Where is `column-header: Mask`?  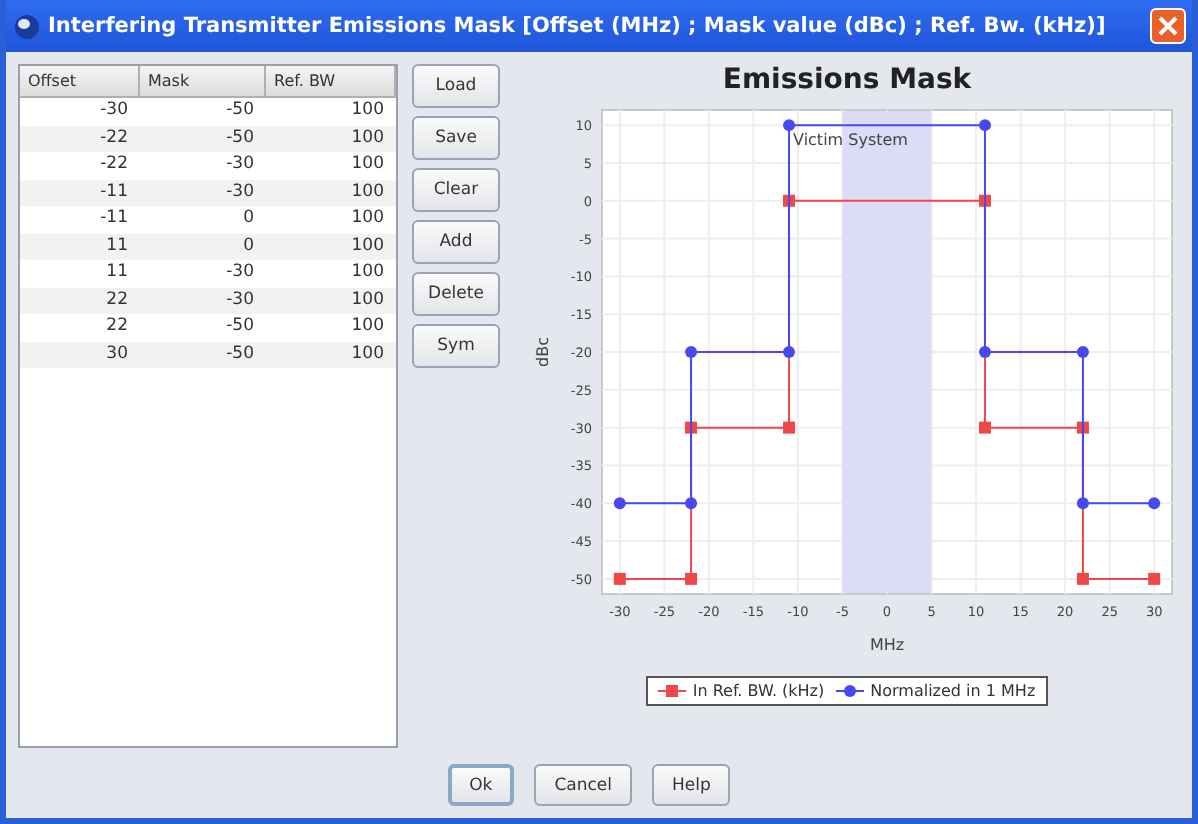 column-header: Mask is located at coordinates (203, 81).